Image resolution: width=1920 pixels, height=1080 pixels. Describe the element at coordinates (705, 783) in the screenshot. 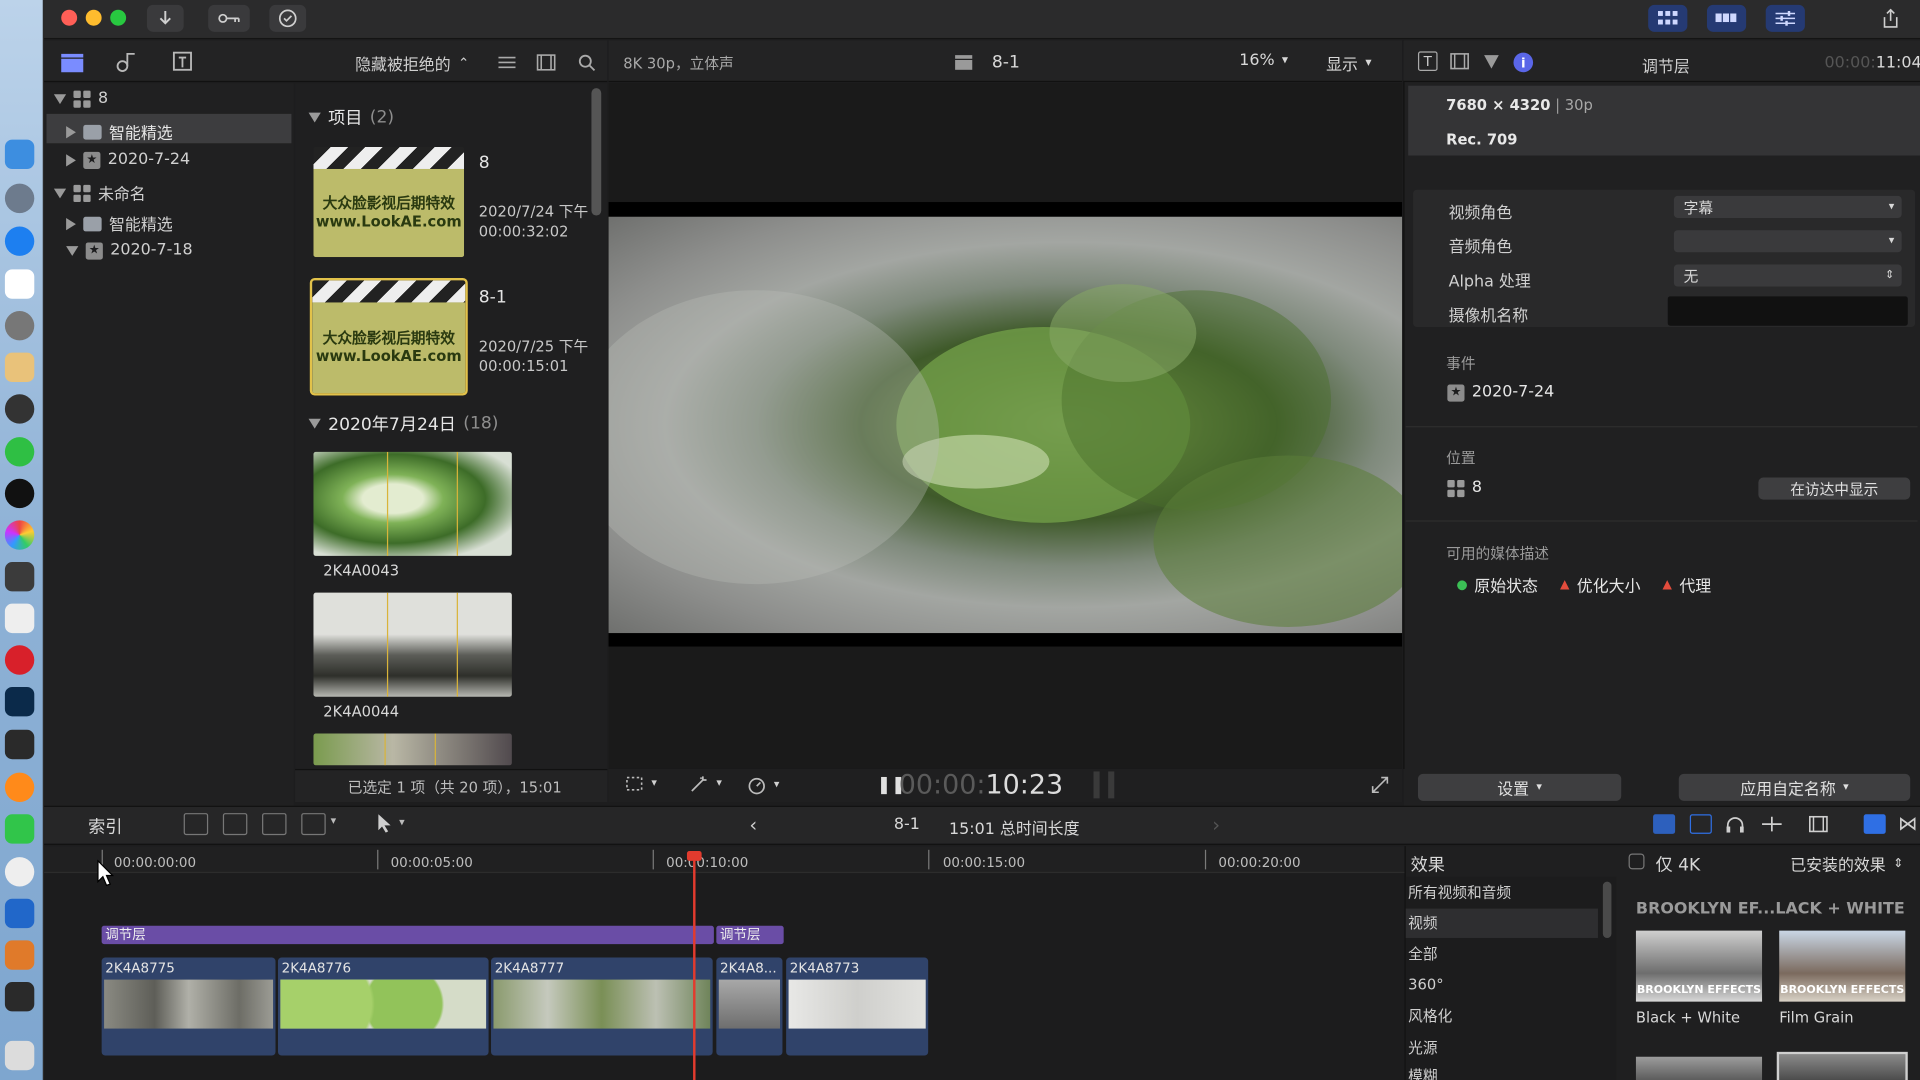

I see `enhance-menu: ▾` at that location.